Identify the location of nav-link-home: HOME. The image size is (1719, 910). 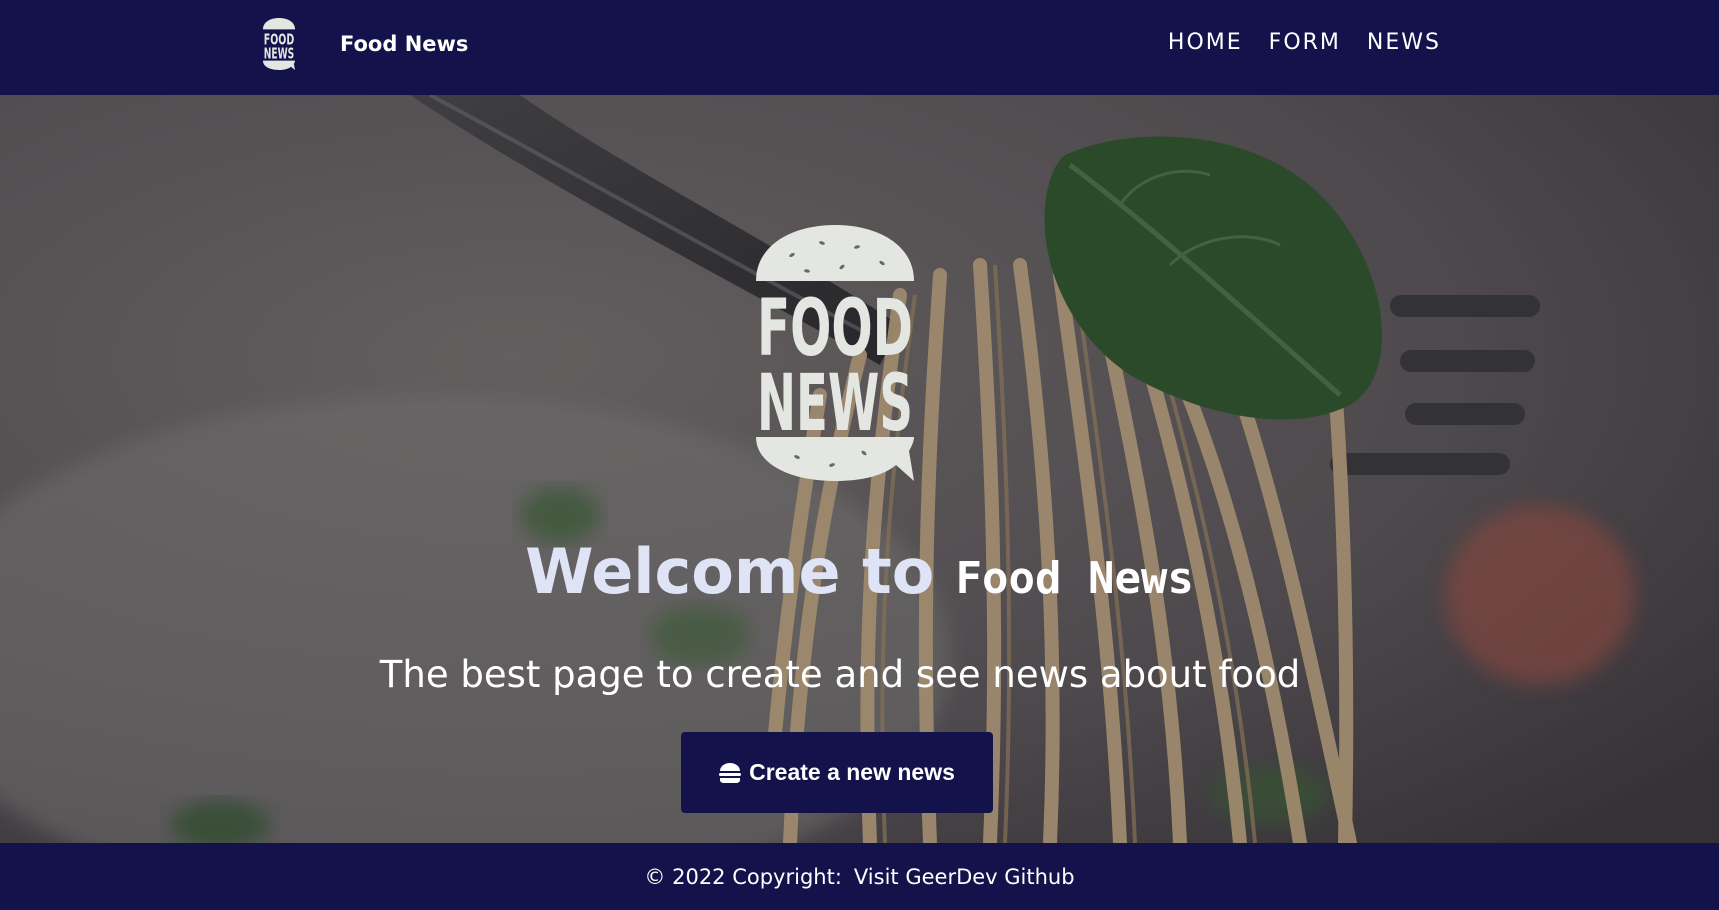
(1205, 42).